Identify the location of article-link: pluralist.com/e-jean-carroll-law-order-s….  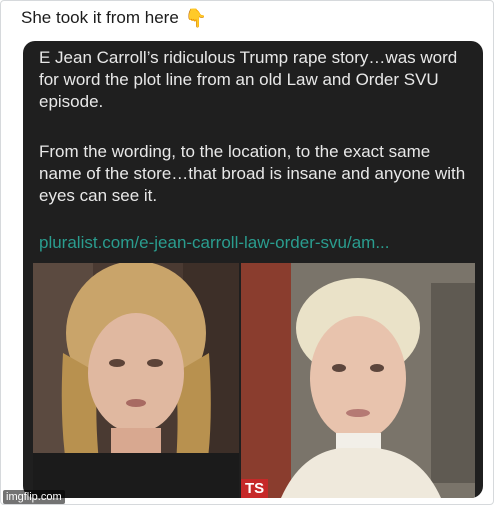
(214, 243).